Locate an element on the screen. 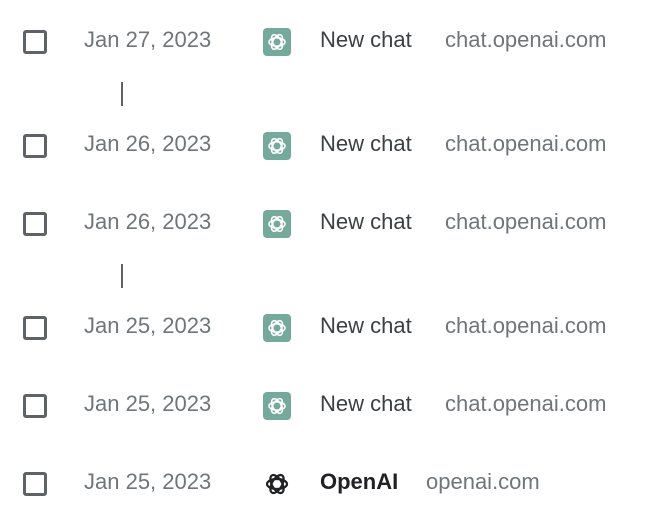  visit-date: Jan 27, 2023 is located at coordinates (148, 39).